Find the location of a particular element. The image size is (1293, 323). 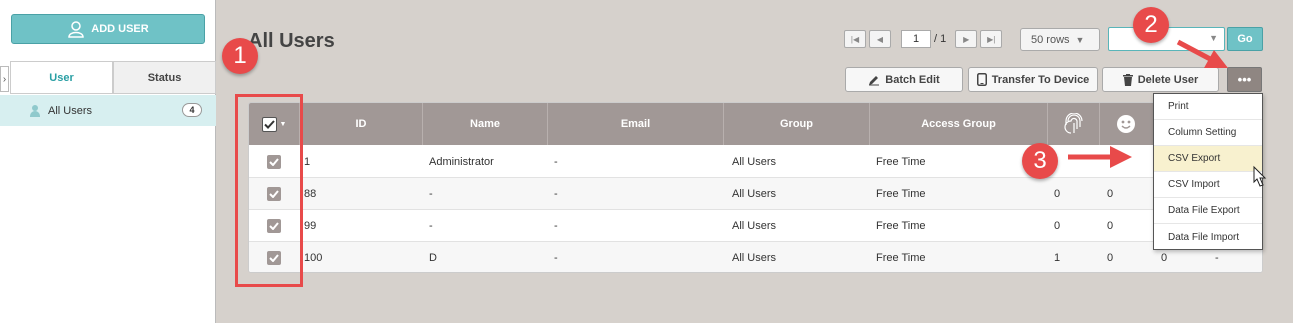

transfer-to-device-button: Transfer To Device is located at coordinates (1033, 79).